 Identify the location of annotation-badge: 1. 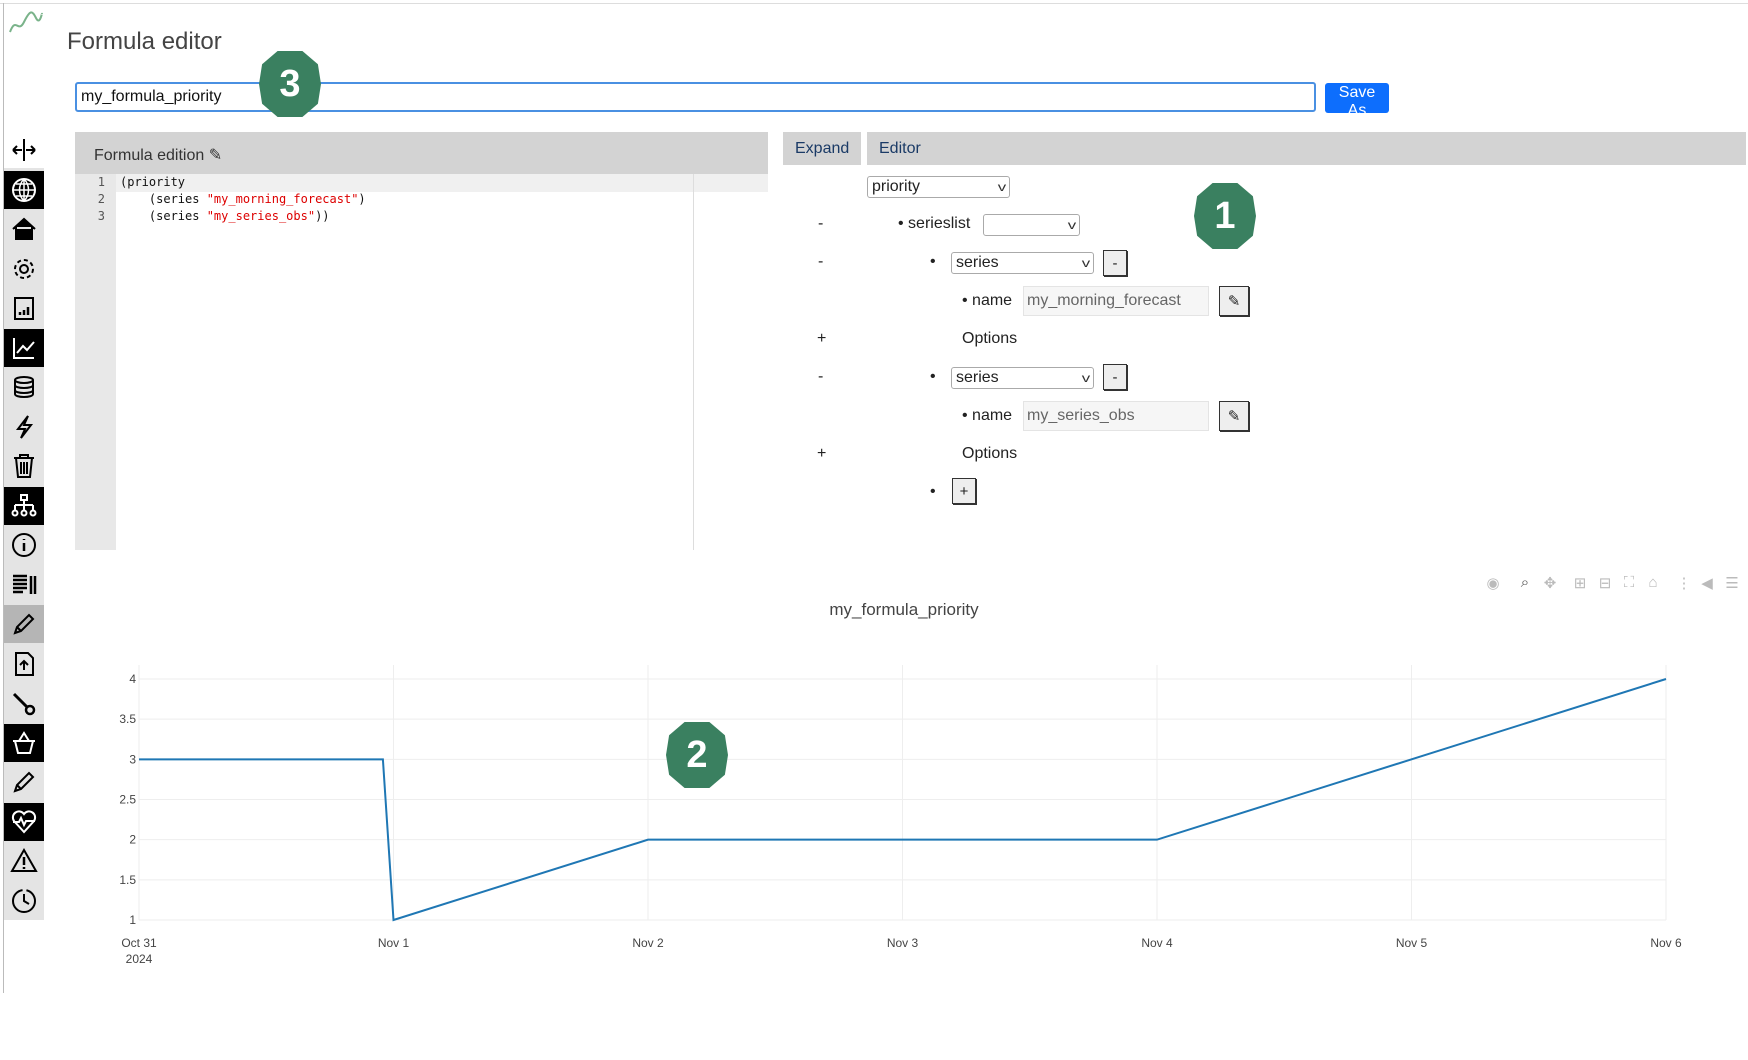
(1225, 216).